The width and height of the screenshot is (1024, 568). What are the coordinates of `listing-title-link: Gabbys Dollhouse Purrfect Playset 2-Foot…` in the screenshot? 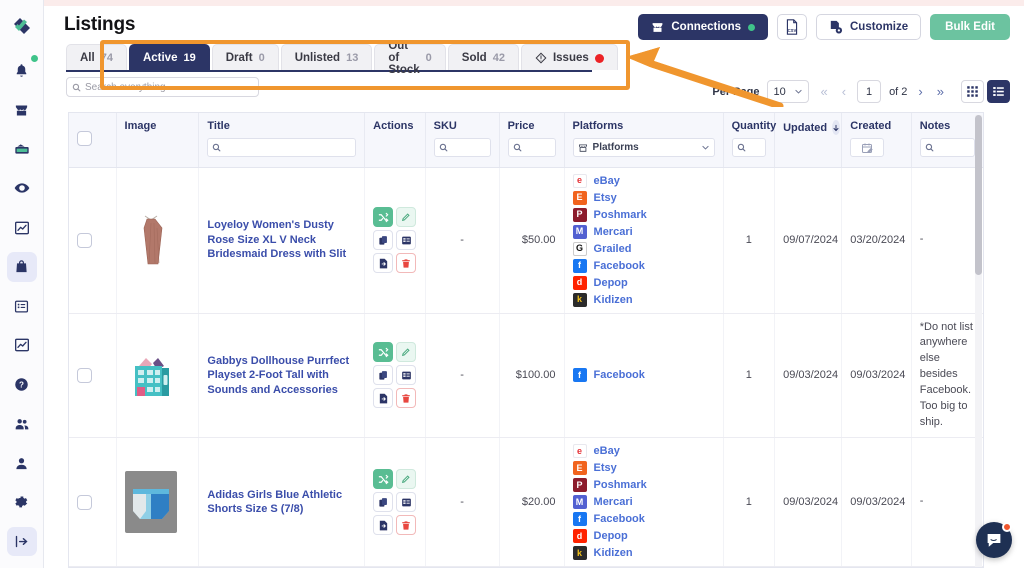 It's located at (278, 375).